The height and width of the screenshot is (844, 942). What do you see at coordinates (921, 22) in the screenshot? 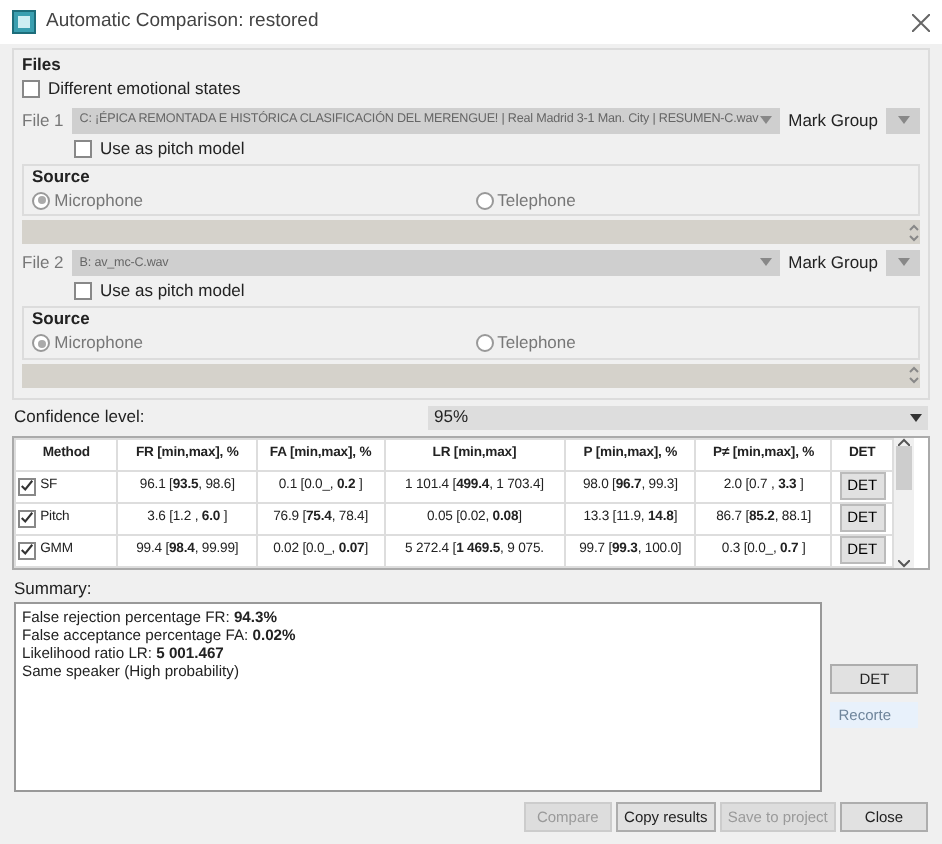
I see `close-icon` at bounding box center [921, 22].